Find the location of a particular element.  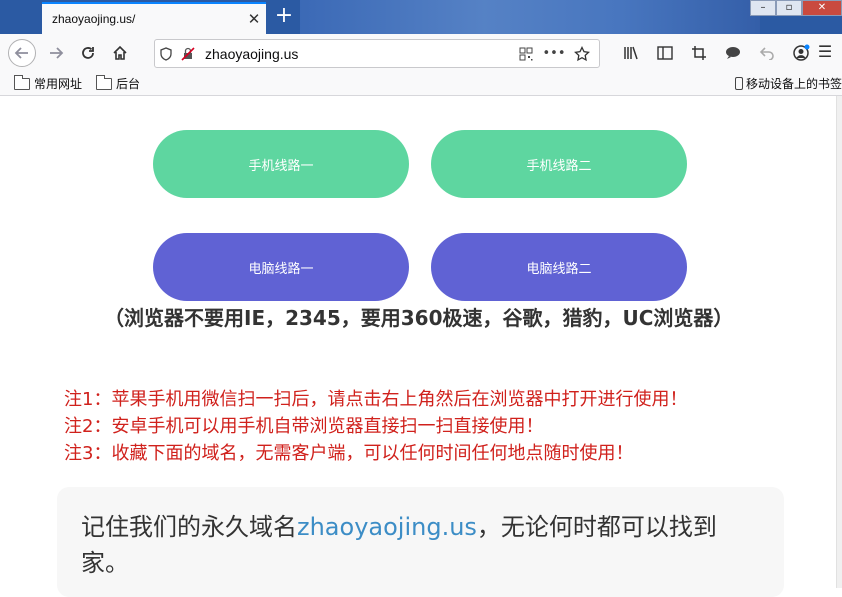

account-icon is located at coordinates (801, 53).